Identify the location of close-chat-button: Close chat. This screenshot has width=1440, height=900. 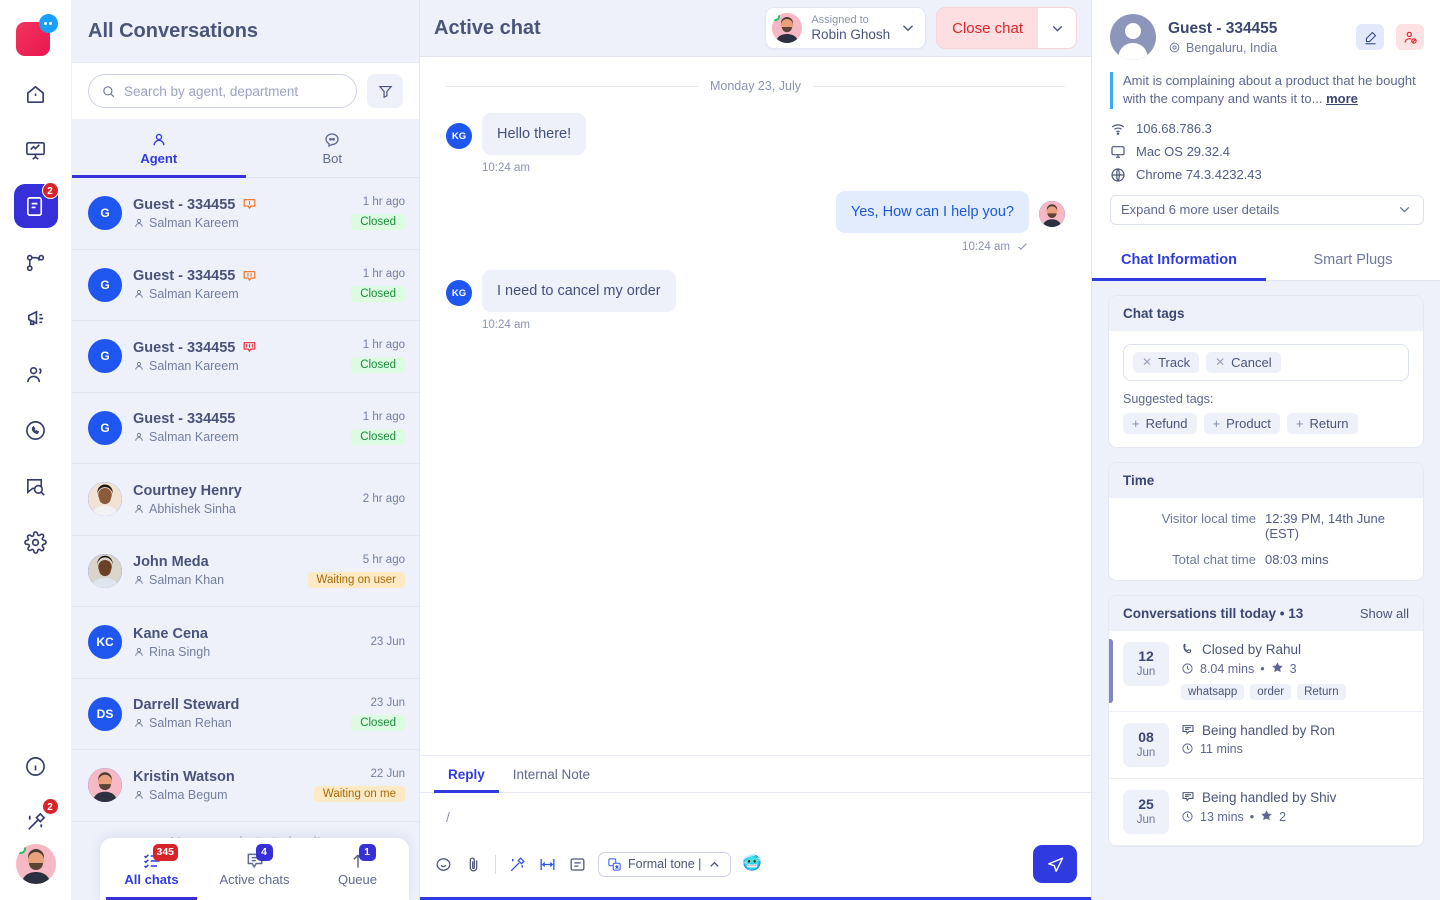
(1006, 28).